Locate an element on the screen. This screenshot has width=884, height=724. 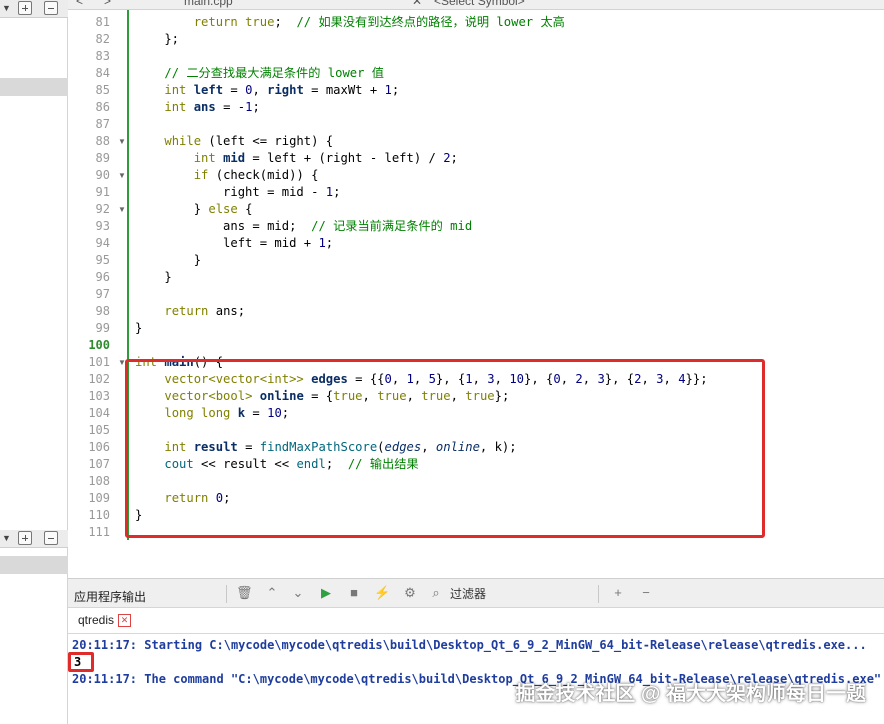
code-line: // 二分查找最大满足条件的 lower 值 is located at coordinates (259, 73).